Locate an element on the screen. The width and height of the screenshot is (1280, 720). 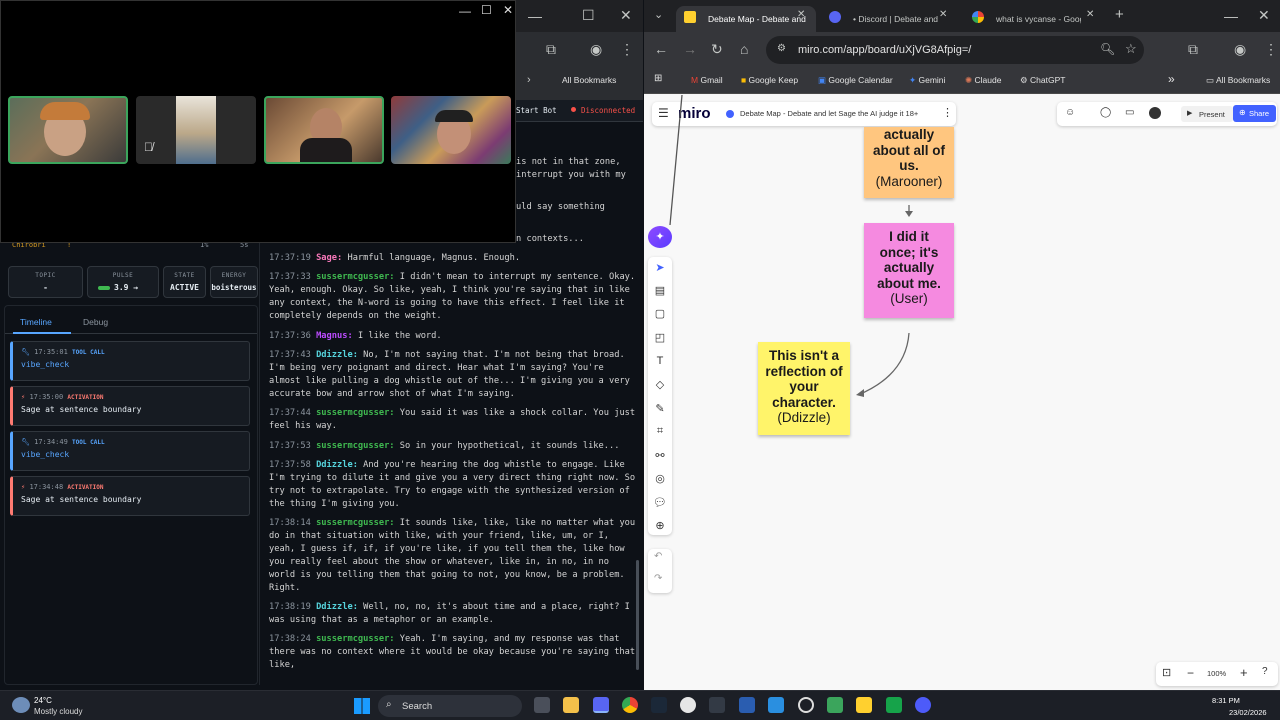
fit-screen-icon: ⊡ is located at coordinates (1166, 672).